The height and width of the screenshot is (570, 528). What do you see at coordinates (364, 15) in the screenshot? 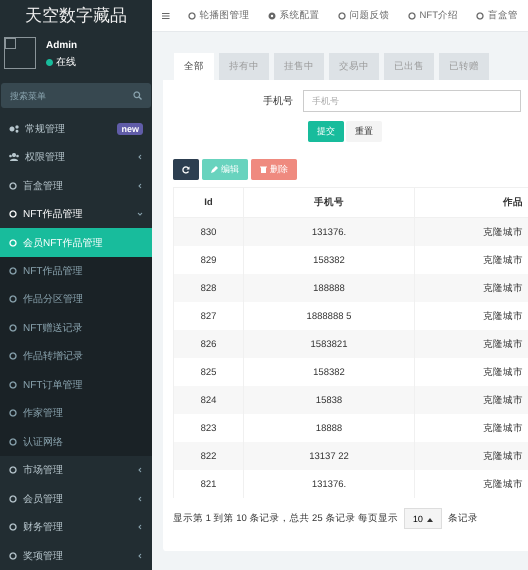
I see `nav-tab: 问题反馈` at bounding box center [364, 15].